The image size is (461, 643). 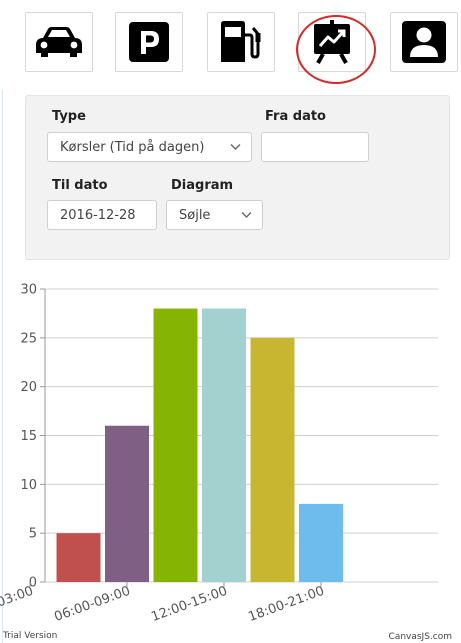 I want to click on presentation-chart-icon, so click(x=332, y=42).